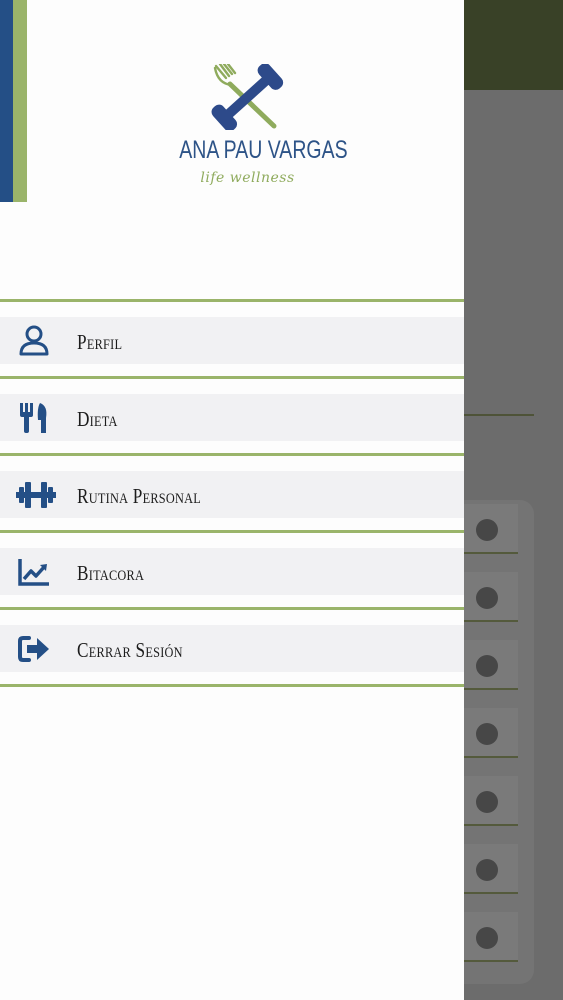  What do you see at coordinates (232, 685) in the screenshot?
I see `menu-divider` at bounding box center [232, 685].